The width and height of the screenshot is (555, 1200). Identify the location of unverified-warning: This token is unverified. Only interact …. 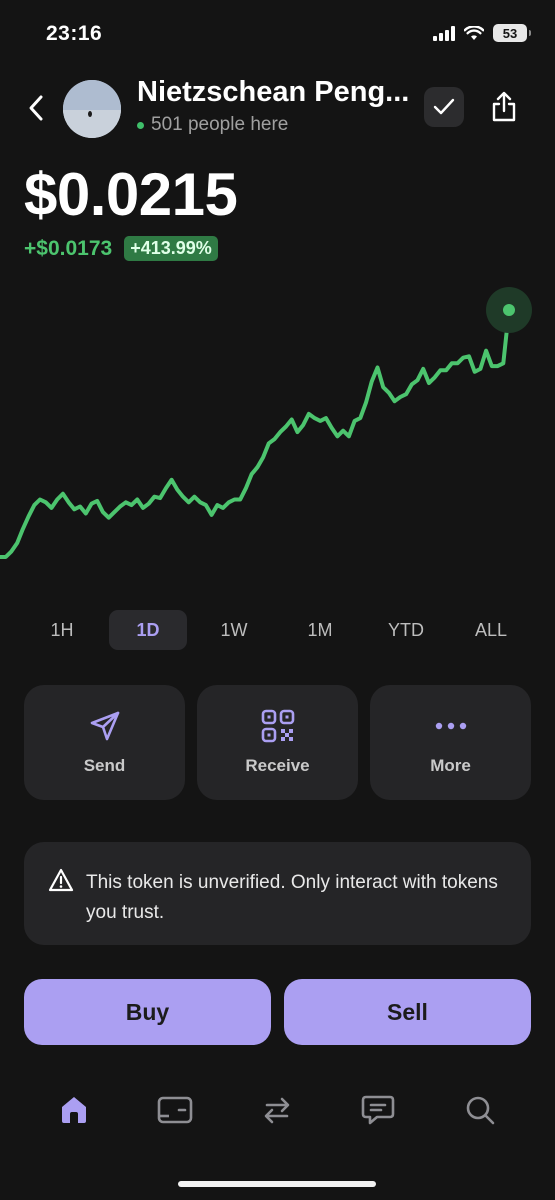
(277, 893).